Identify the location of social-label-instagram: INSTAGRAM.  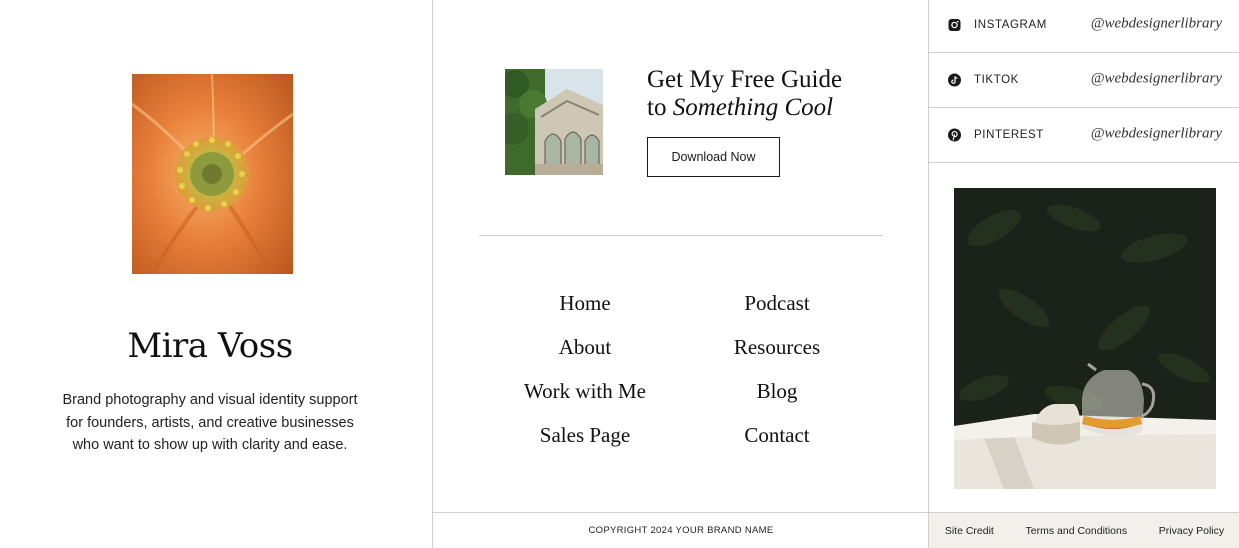
(1010, 25).